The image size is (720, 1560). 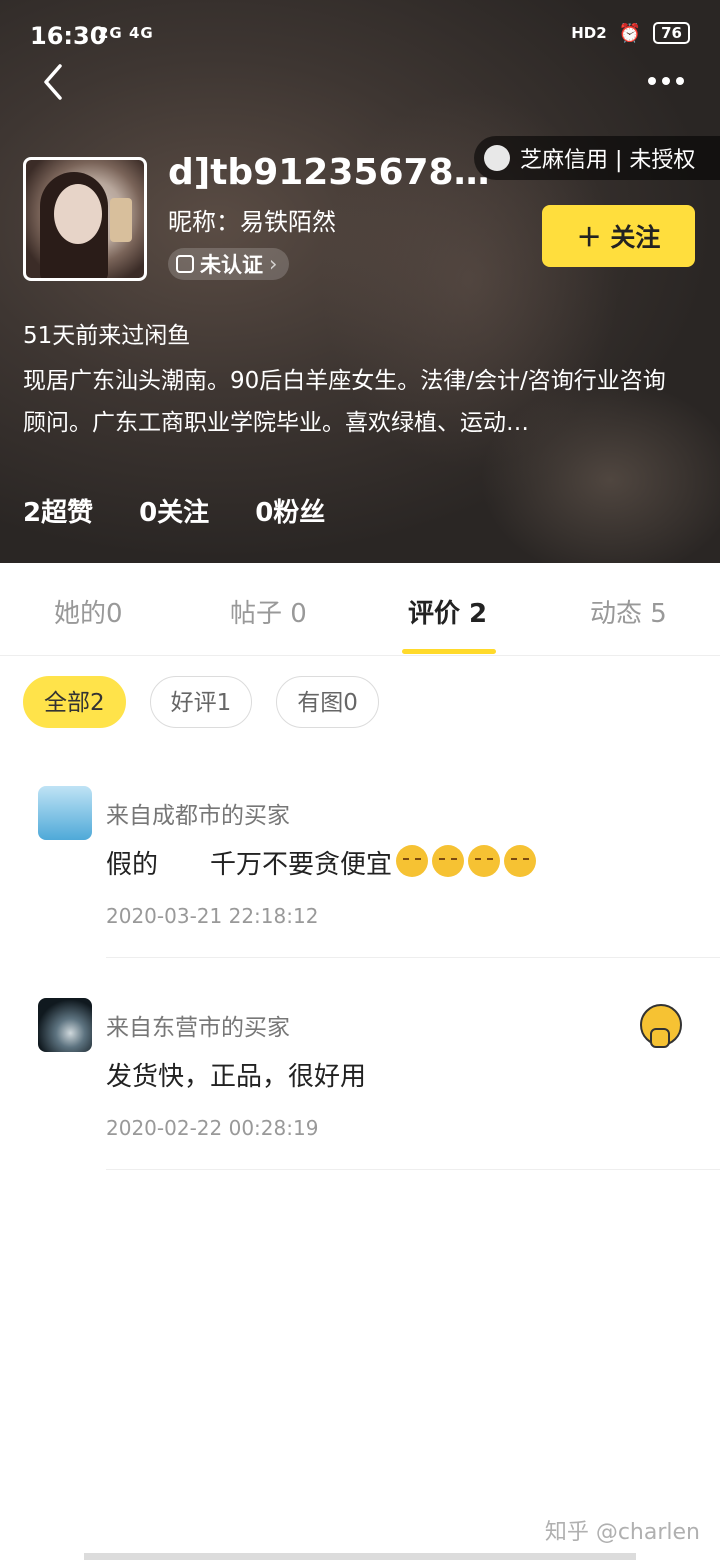 What do you see at coordinates (608, 160) in the screenshot?
I see `credit-label: 芝麻信用 | 未授权` at bounding box center [608, 160].